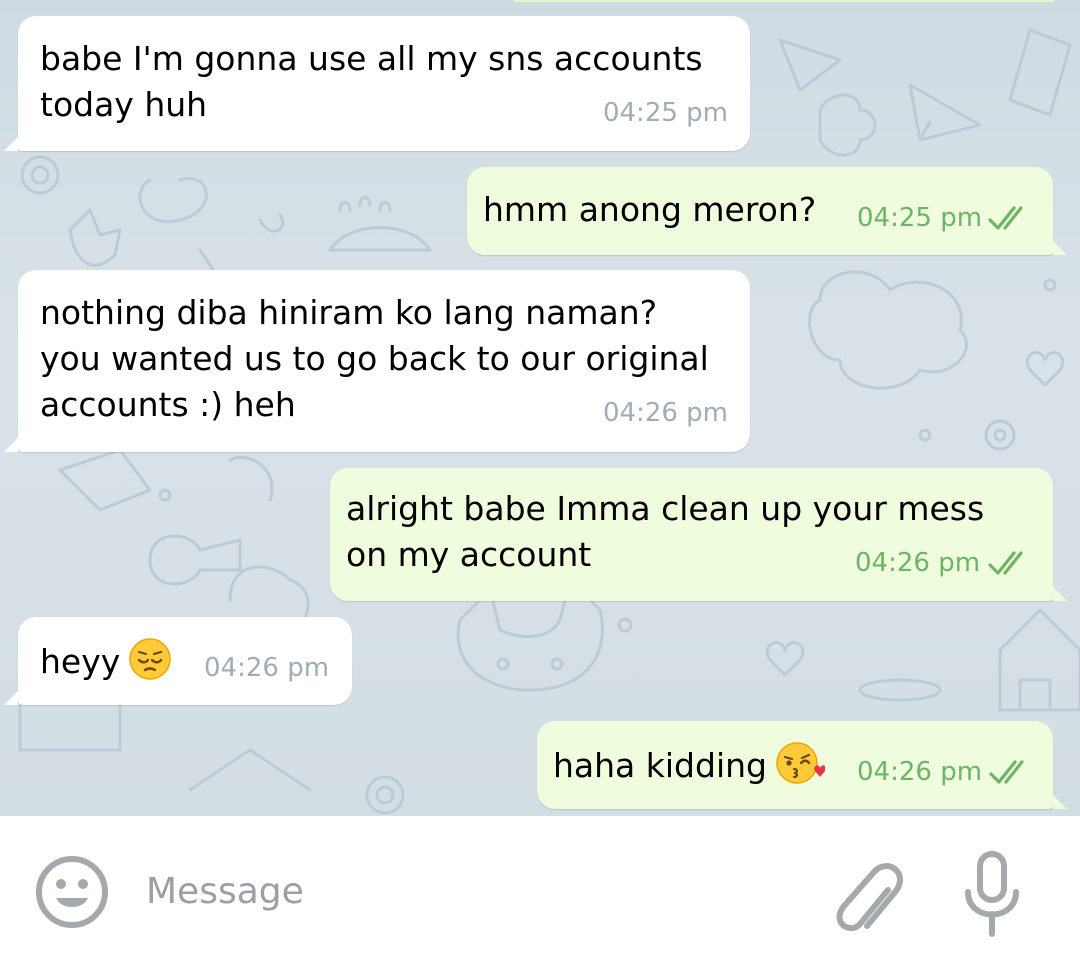  Describe the element at coordinates (80, 661) in the screenshot. I see `message-text: heyy` at that location.